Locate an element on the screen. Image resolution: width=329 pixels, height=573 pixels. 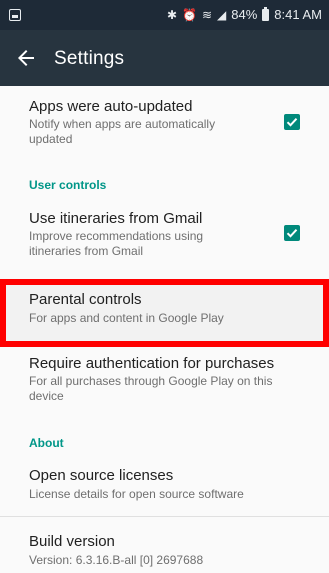
setting-subtitle: Version: 6.3.16.B-all [0] 2697688 is located at coordinates (116, 560).